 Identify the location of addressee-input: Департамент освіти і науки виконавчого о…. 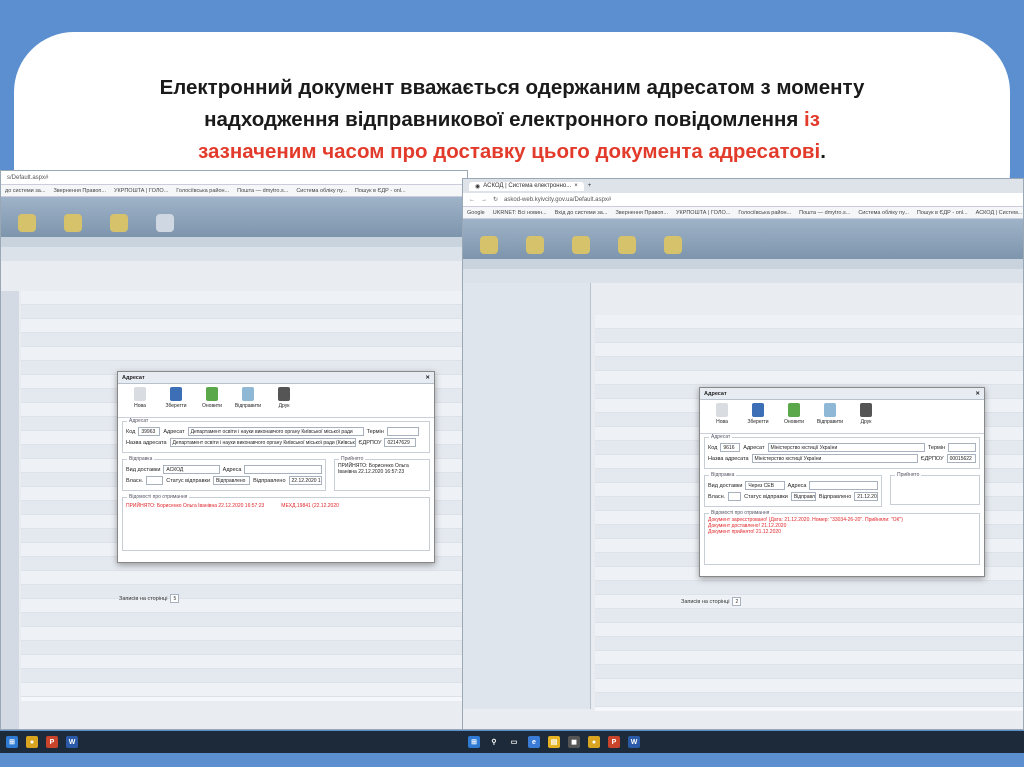
(275, 431).